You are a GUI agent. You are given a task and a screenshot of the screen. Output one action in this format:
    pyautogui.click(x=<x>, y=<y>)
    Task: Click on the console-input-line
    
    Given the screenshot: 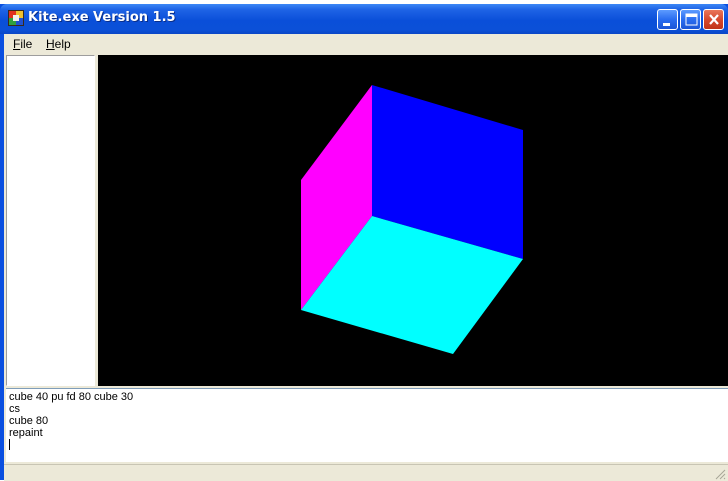 What is the action you would take?
    pyautogui.click(x=368, y=445)
    